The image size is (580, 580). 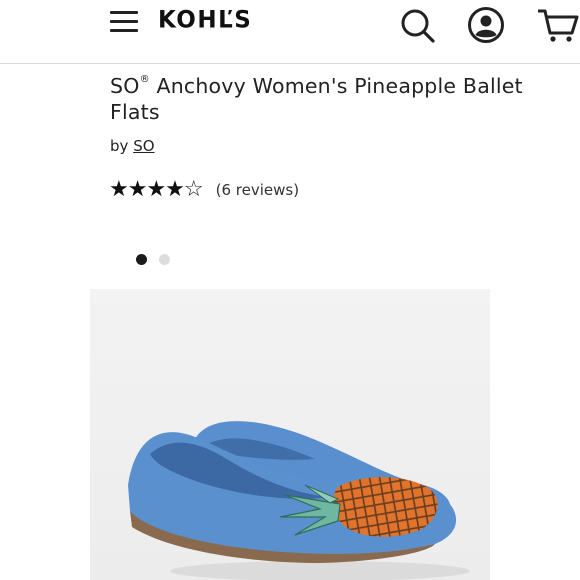 I want to click on site-header: KOHĽS, so click(x=290, y=32).